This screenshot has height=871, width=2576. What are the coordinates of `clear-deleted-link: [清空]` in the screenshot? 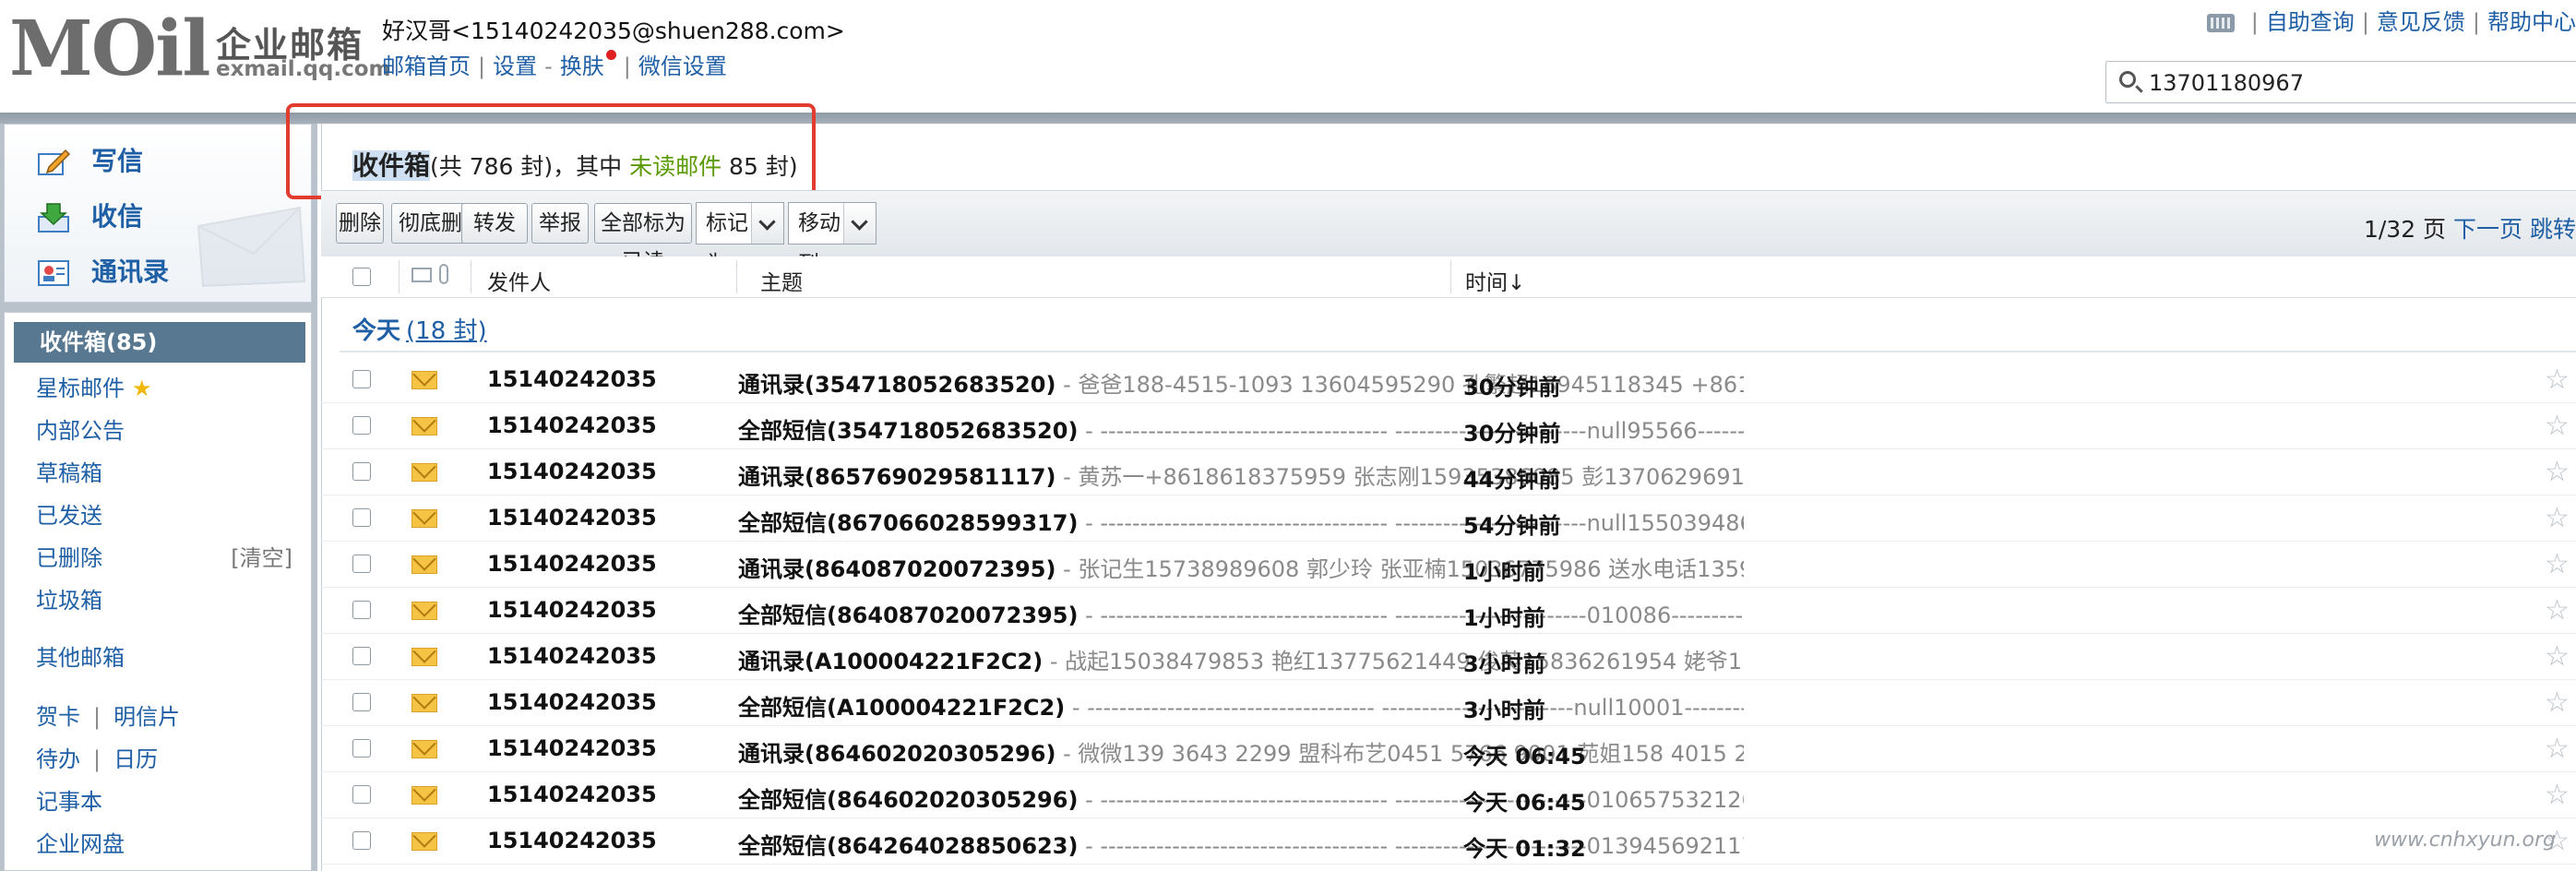 It's located at (261, 556).